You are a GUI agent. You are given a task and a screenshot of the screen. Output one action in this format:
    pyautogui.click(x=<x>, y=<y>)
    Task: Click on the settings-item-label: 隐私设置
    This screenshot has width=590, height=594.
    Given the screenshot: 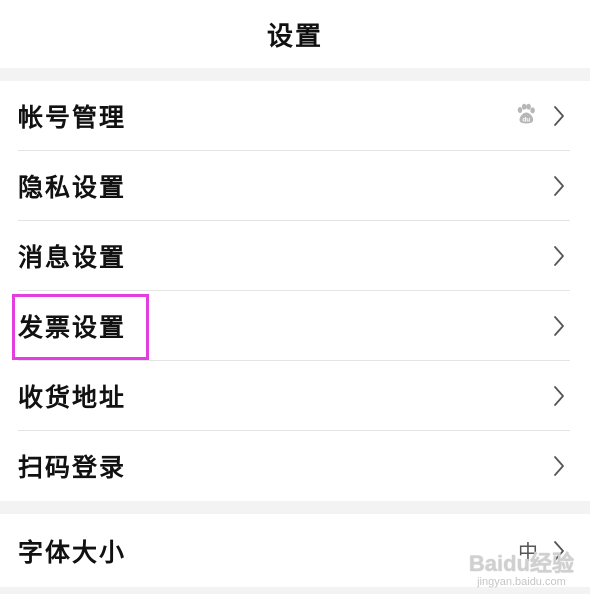 What is the action you would take?
    pyautogui.click(x=72, y=187)
    